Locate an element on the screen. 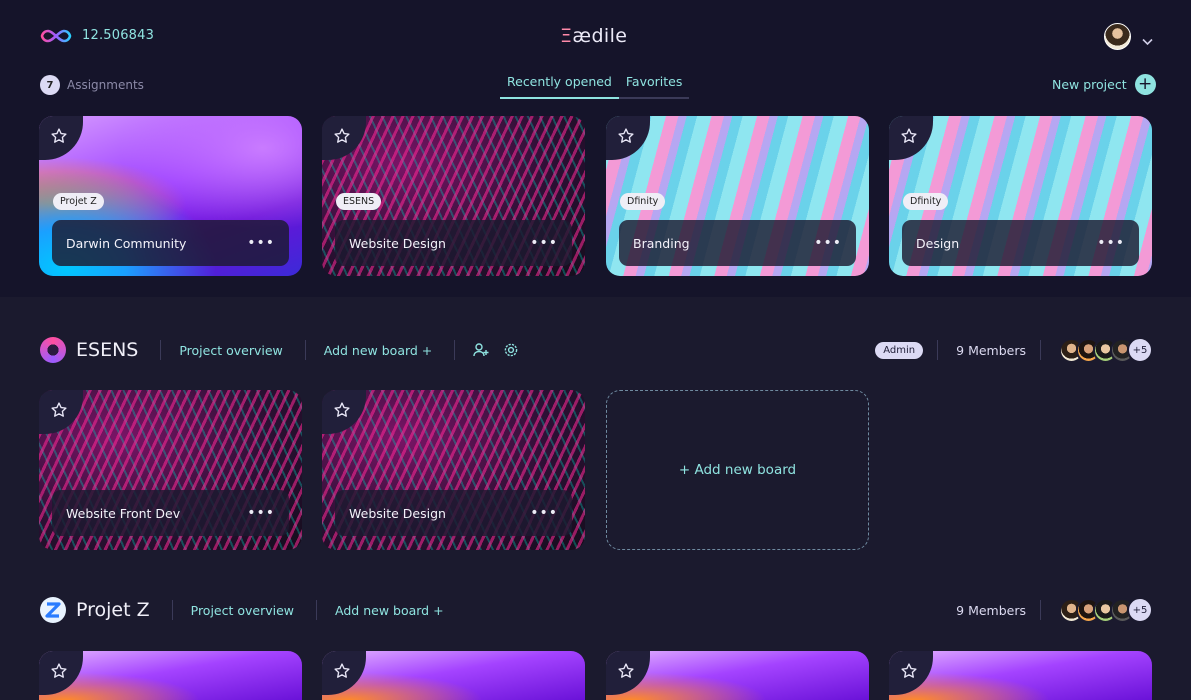 The width and height of the screenshot is (1191, 700). brand-prefix: Ξ is located at coordinates (566, 36).